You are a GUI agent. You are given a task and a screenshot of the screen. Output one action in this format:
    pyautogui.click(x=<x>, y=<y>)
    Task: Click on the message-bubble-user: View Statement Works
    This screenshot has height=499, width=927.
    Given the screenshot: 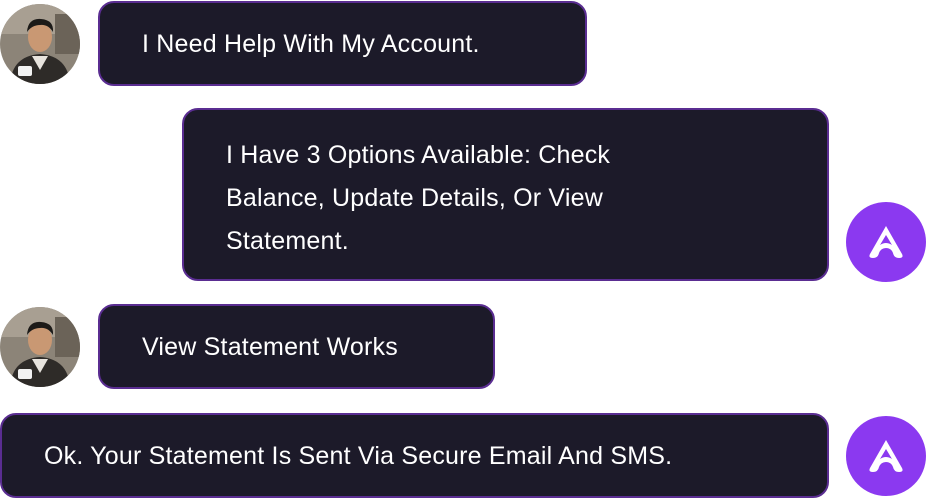 What is the action you would take?
    pyautogui.click(x=296, y=346)
    